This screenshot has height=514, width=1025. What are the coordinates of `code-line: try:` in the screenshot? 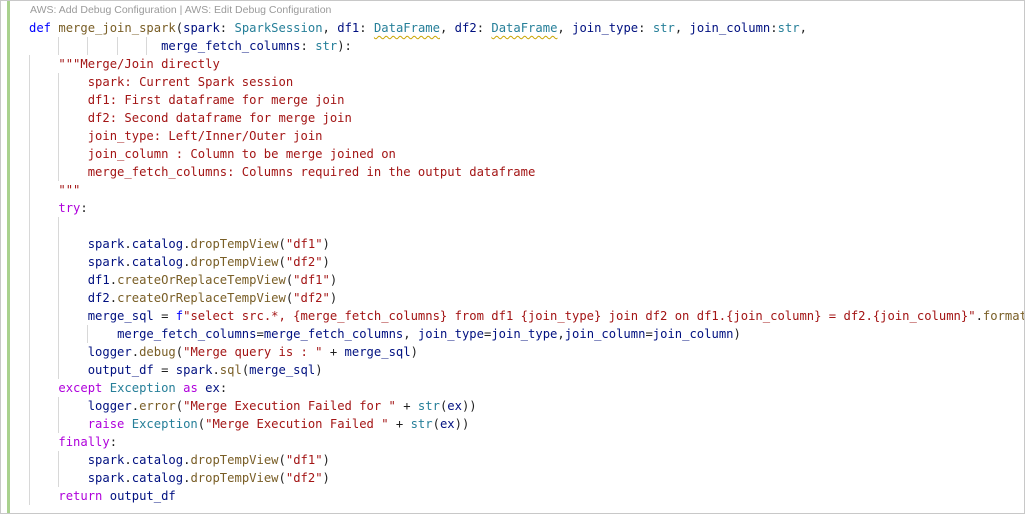 It's located at (526, 208).